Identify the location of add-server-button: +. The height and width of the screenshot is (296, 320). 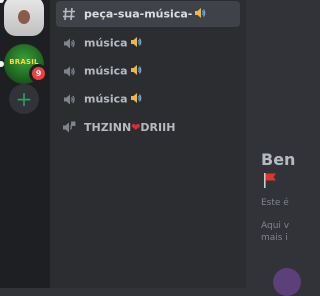
(24, 99).